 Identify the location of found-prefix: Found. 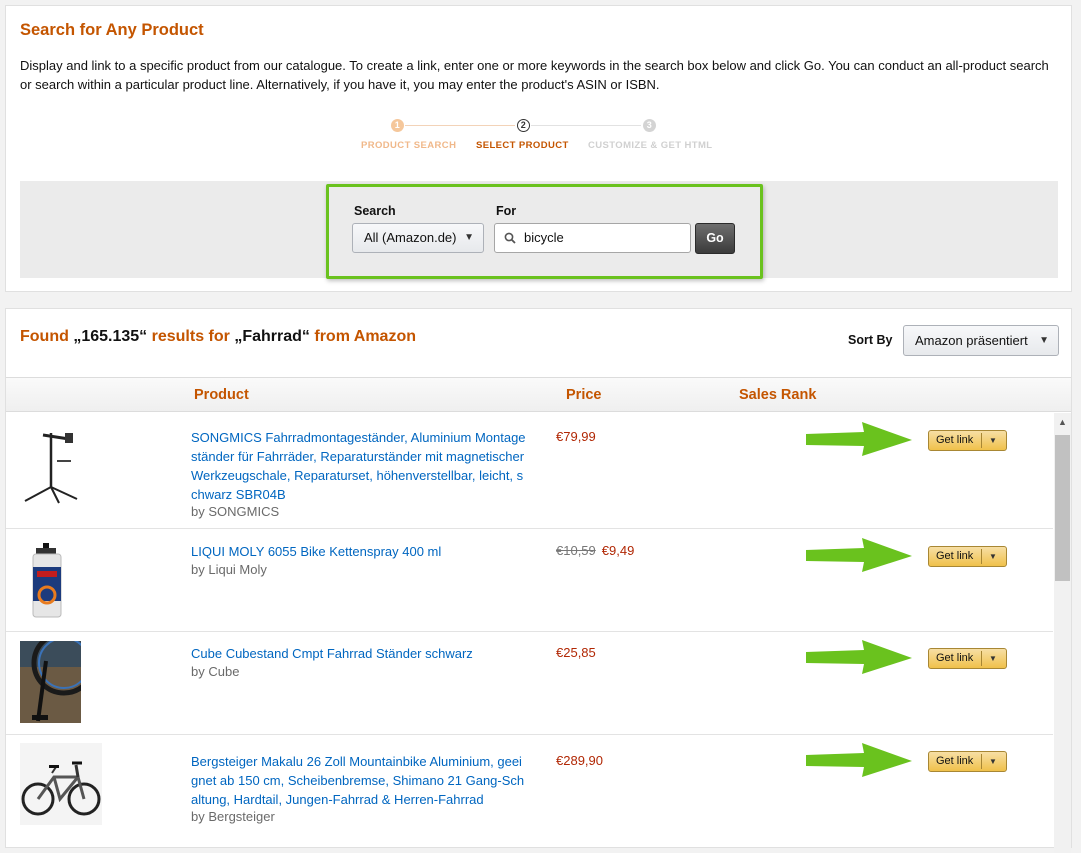
(44, 336).